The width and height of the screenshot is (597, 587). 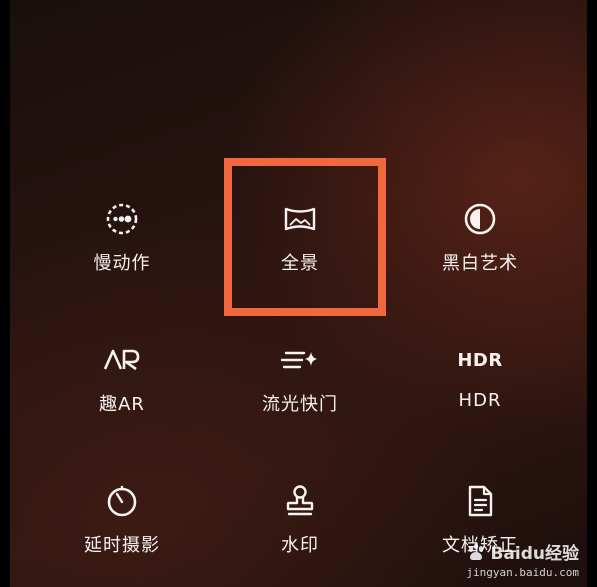 I want to click on mode-label: 黑白艺术, so click(x=480, y=263).